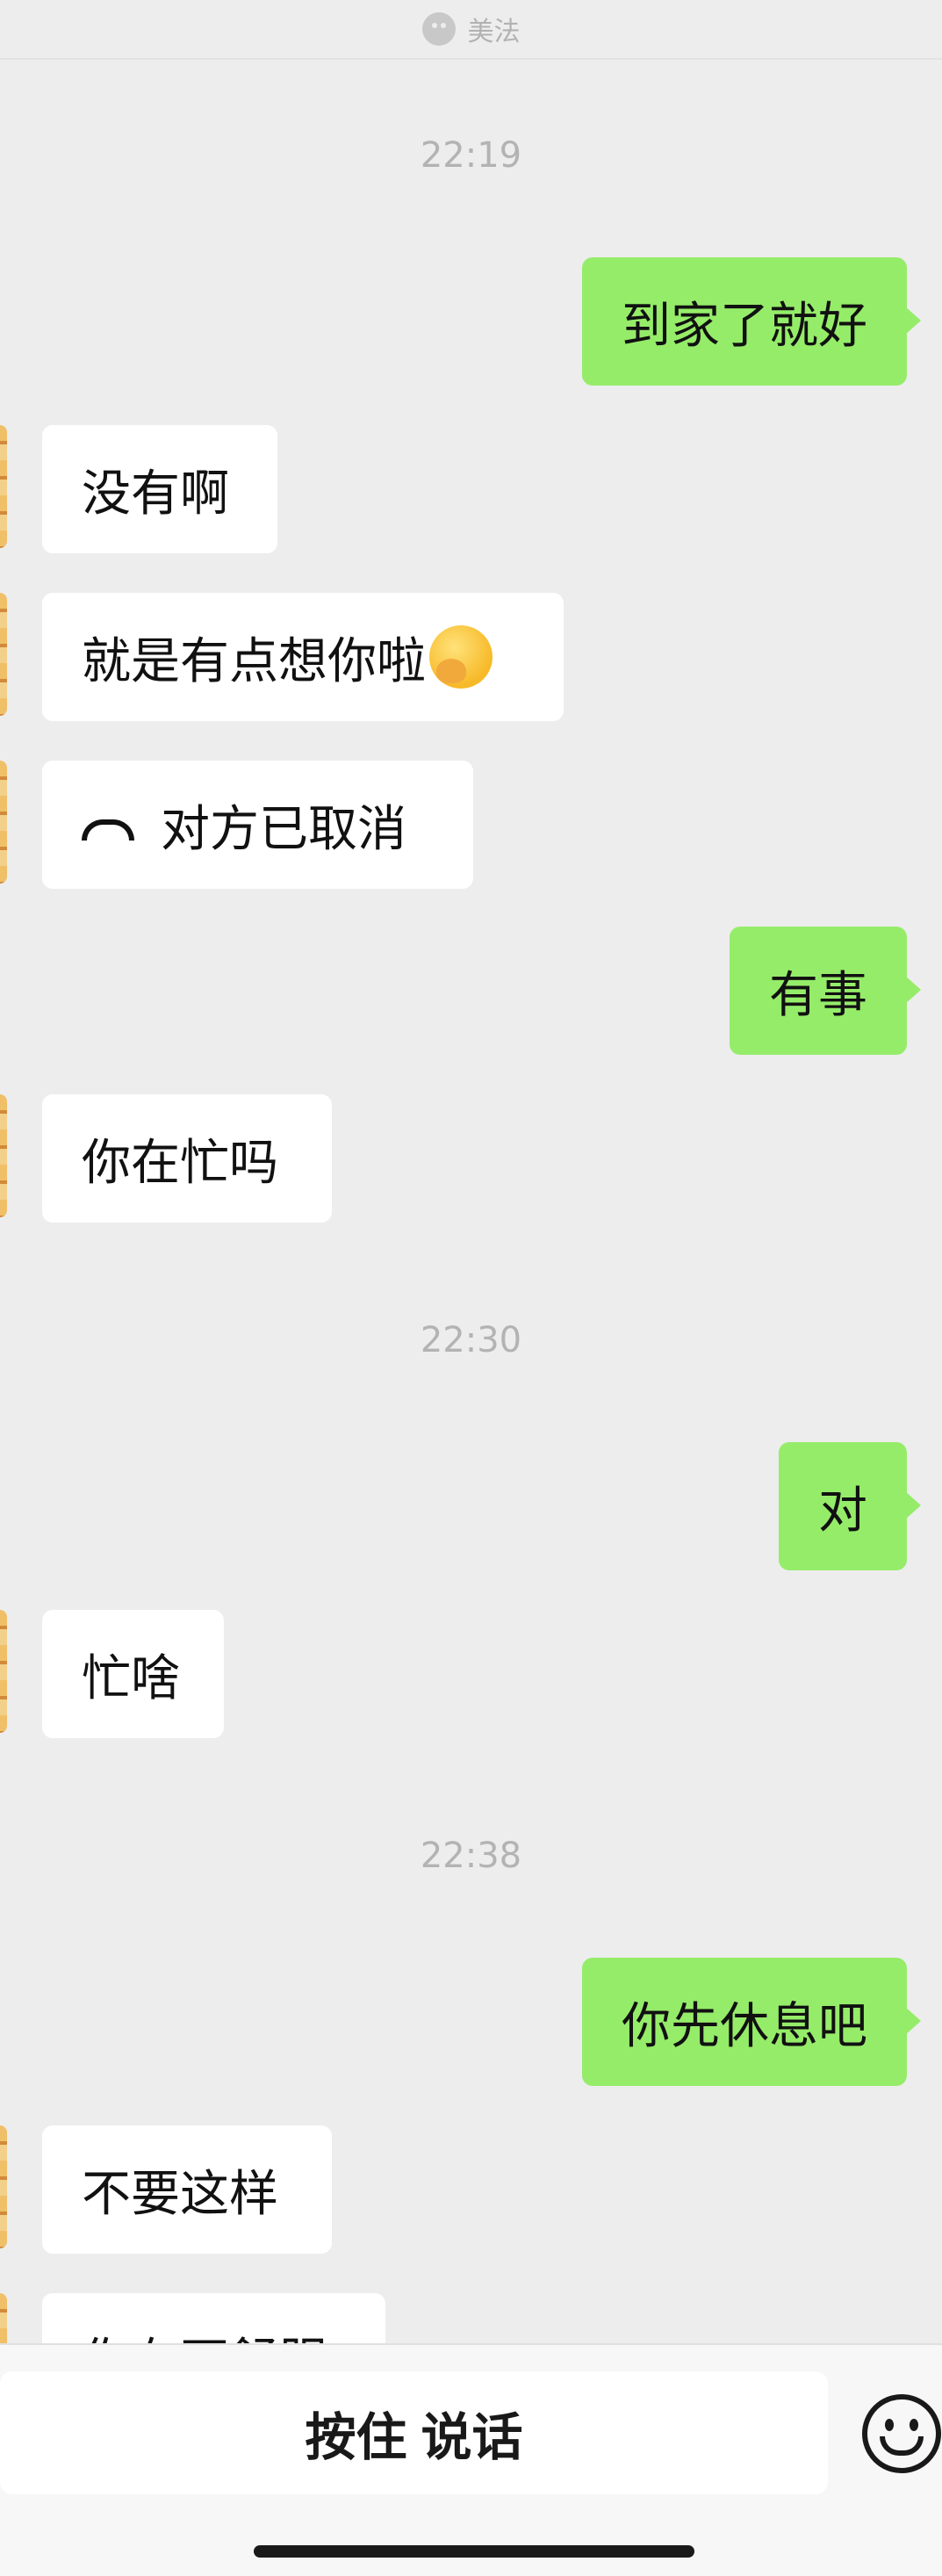 The image size is (942, 2576). Describe the element at coordinates (414, 2432) in the screenshot. I see `hold-to-talk-button: 按住 说话` at that location.